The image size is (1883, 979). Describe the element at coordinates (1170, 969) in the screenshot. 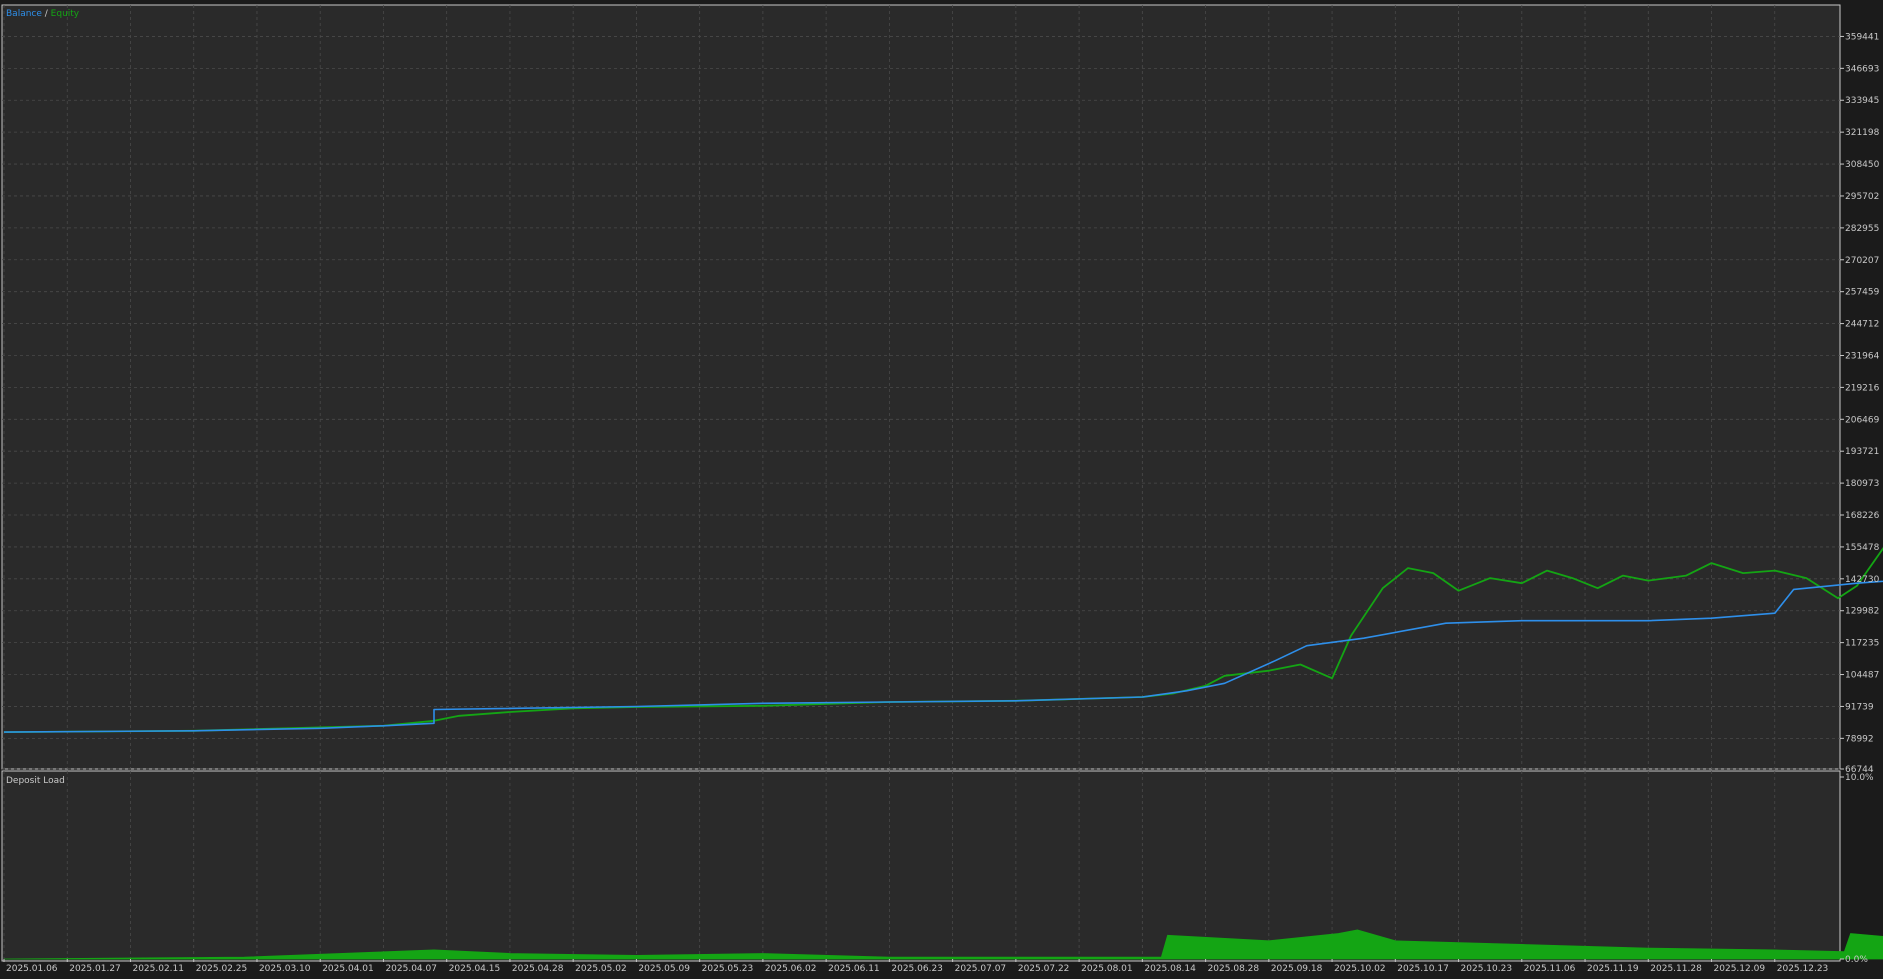

I see `x-tick-label: 2025.08.14` at that location.